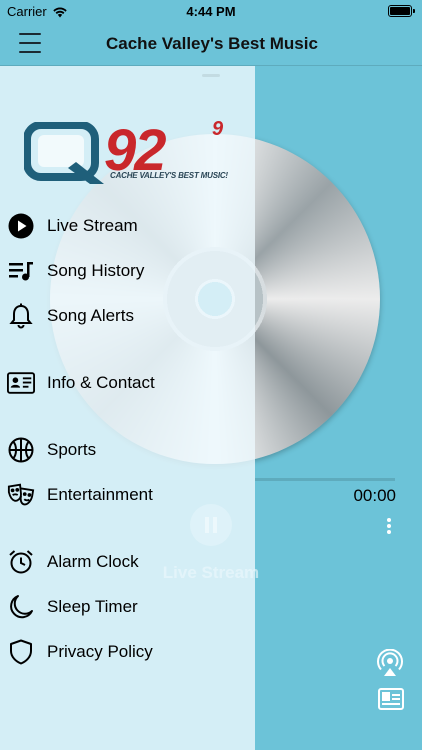 This screenshot has width=422, height=750. Describe the element at coordinates (92, 606) in the screenshot. I see `menu-item-label: Sleep Timer` at that location.